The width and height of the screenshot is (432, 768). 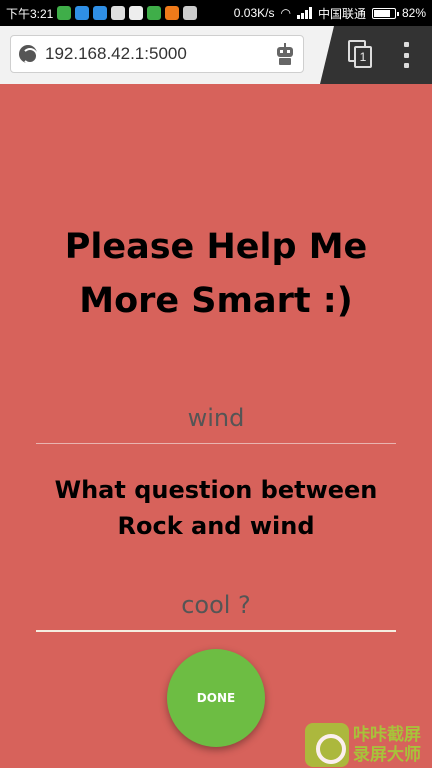 I want to click on signal-icon, so click(x=304, y=13).